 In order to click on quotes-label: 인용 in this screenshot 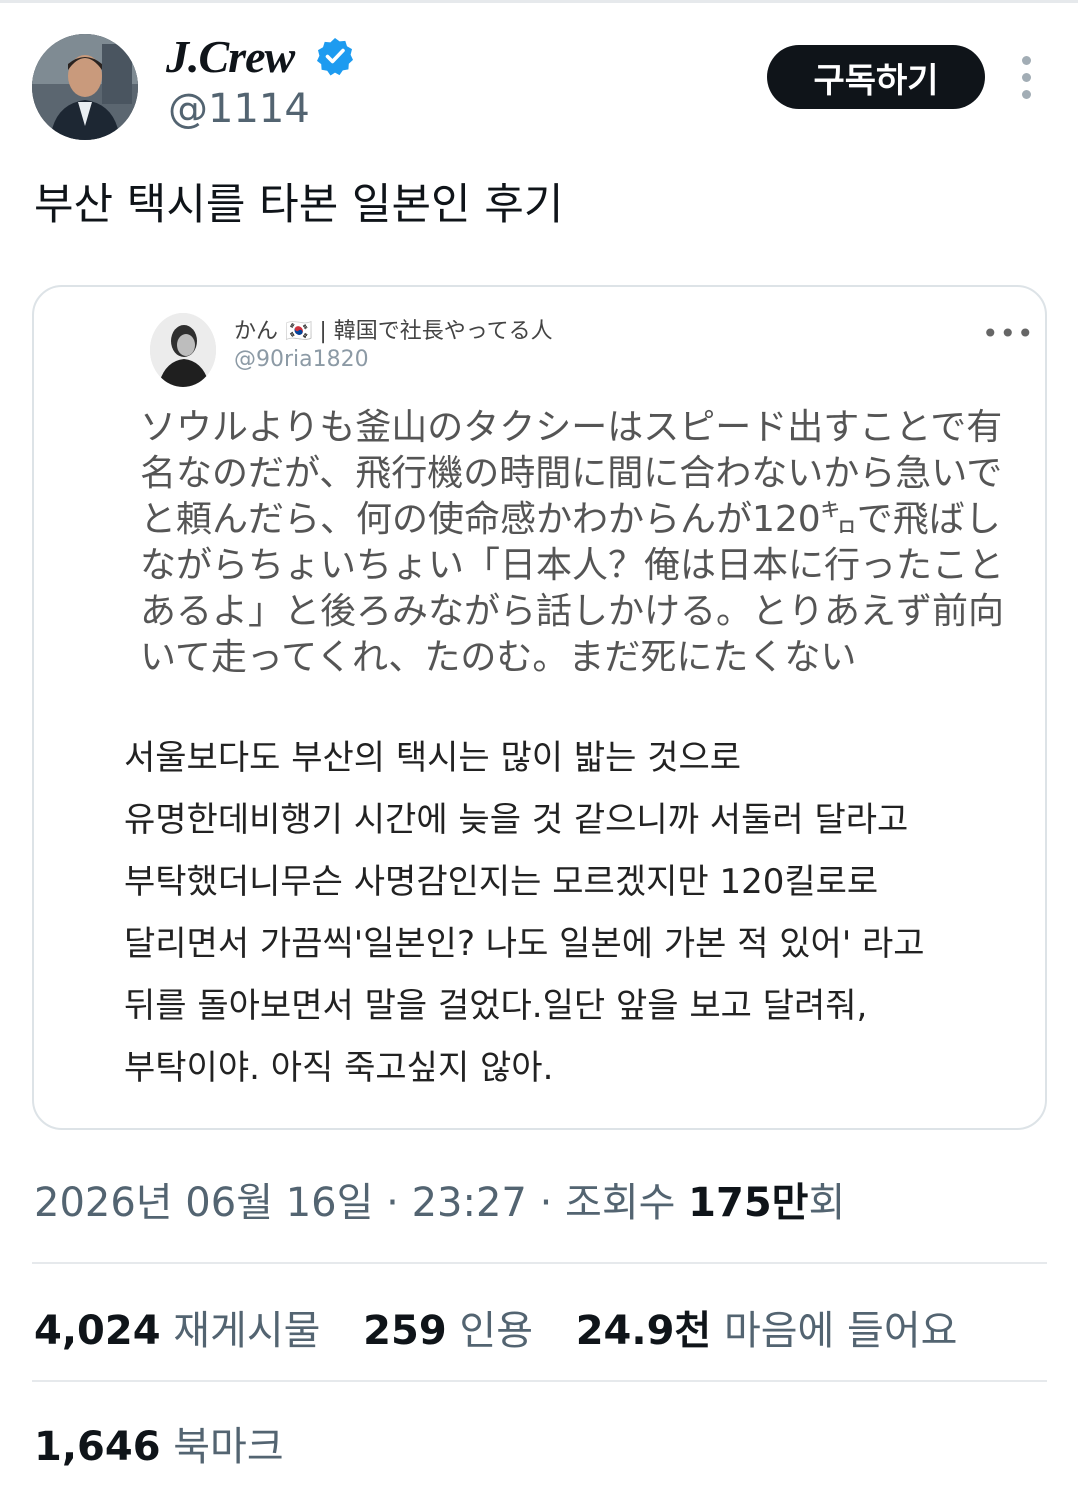, I will do `click(496, 1331)`.